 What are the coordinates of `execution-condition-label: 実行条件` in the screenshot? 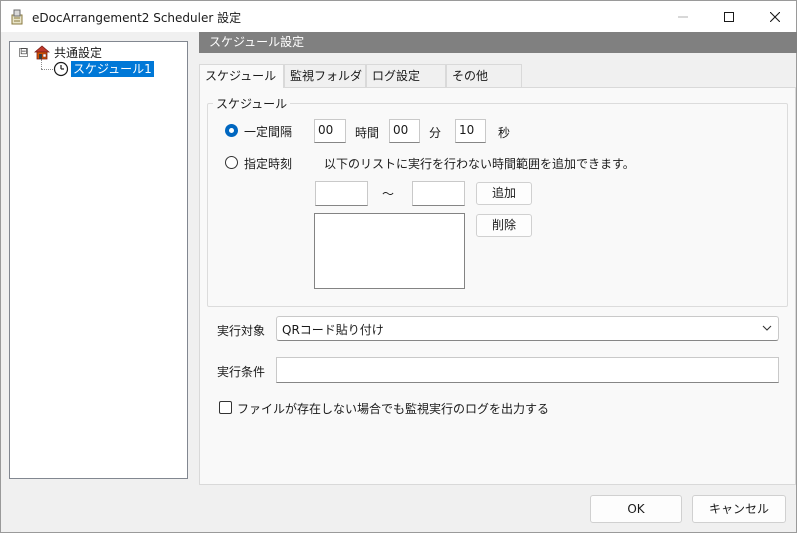 It's located at (241, 372).